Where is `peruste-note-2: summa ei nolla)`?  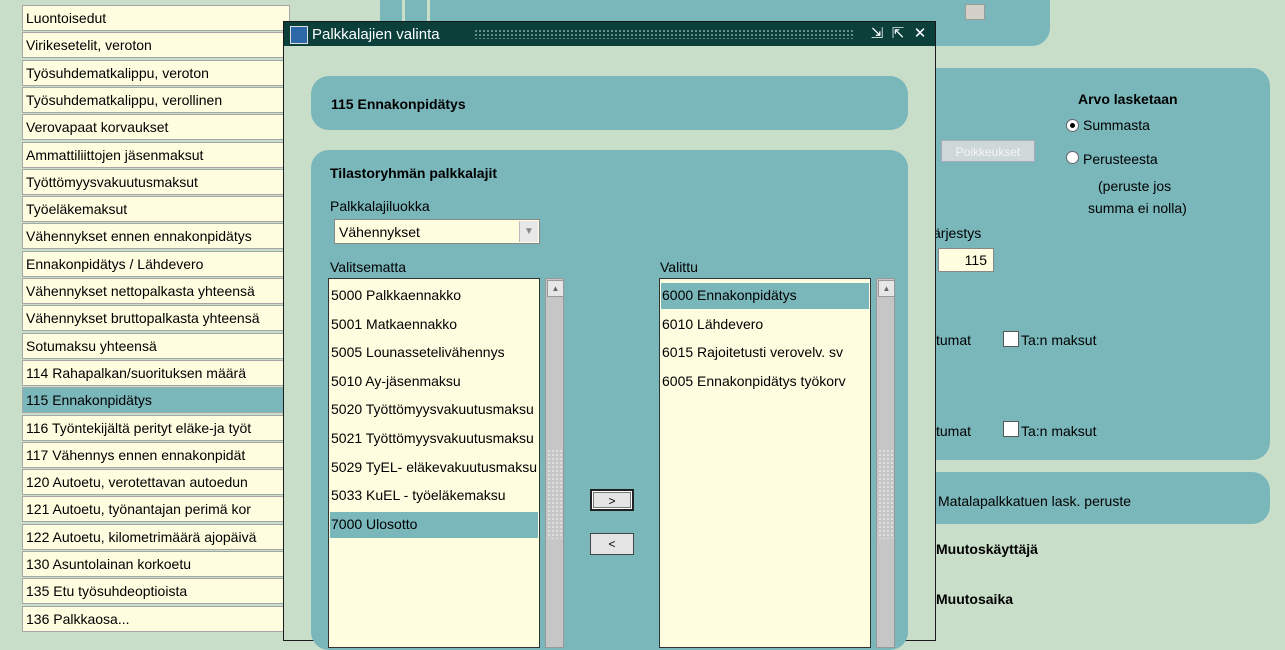
peruste-note-2: summa ei nolla) is located at coordinates (1137, 208).